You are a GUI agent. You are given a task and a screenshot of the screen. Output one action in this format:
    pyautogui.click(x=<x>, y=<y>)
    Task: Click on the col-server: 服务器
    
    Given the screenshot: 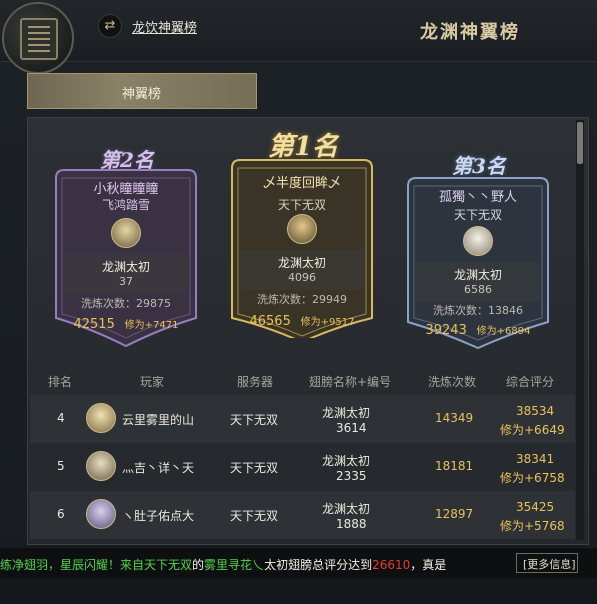 What is the action you would take?
    pyautogui.click(x=255, y=382)
    